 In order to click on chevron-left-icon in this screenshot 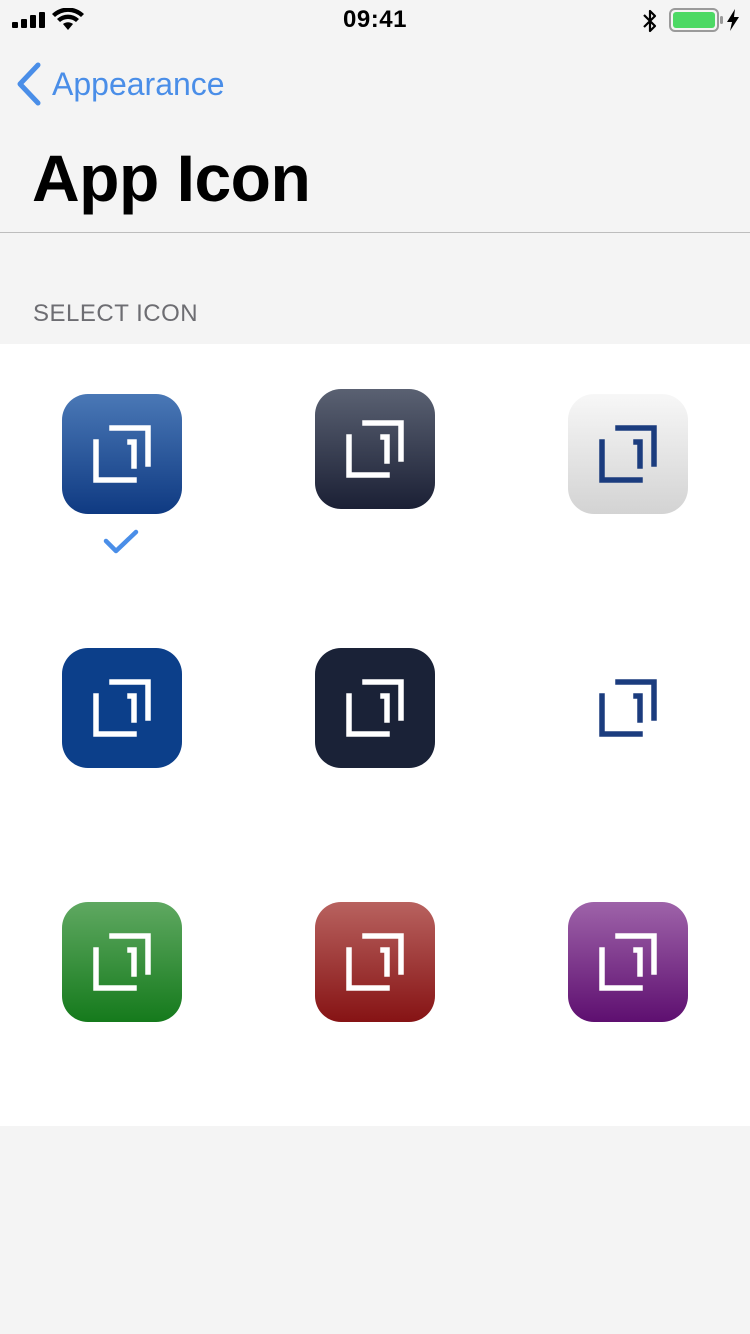, I will do `click(29, 84)`.